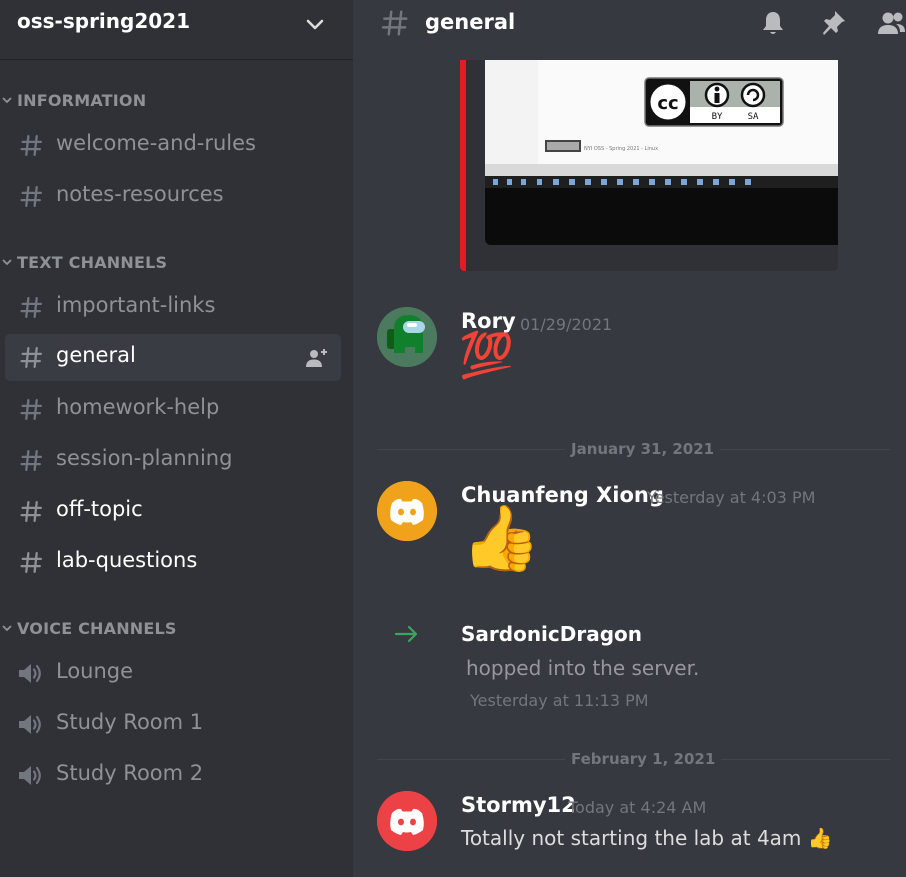  I want to click on embed-image: cc BY SA NYI OSS - Spring 2021 - Linux, so click(661, 152).